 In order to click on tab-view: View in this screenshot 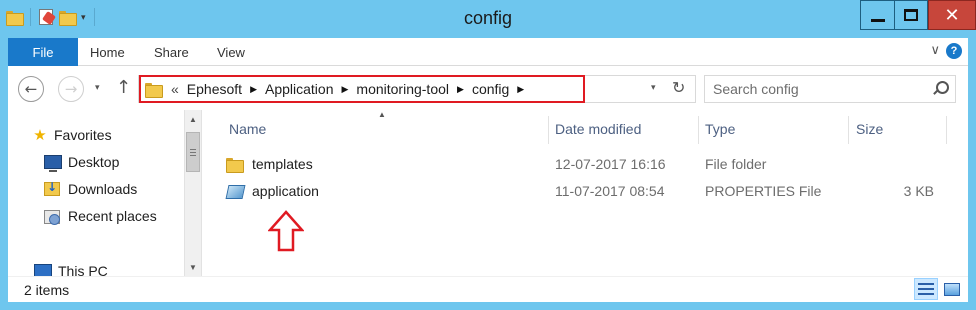, I will do `click(231, 52)`.